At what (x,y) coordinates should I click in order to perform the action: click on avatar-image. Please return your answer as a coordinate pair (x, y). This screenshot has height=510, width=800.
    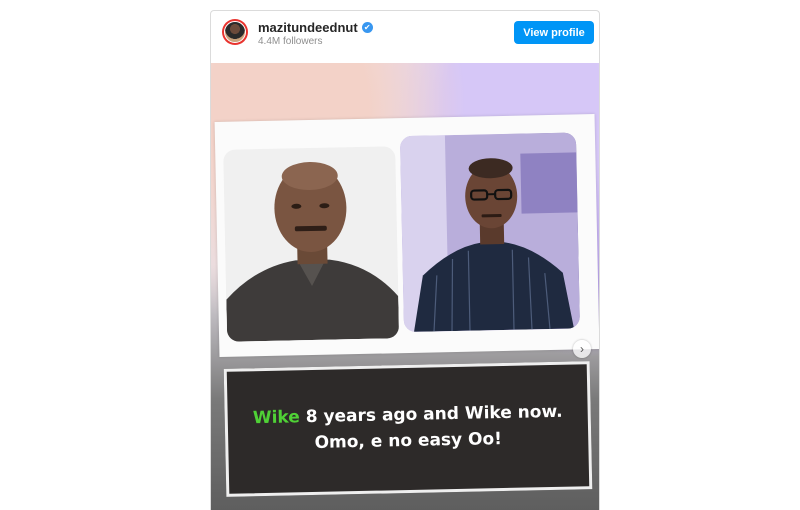
    Looking at the image, I should click on (235, 32).